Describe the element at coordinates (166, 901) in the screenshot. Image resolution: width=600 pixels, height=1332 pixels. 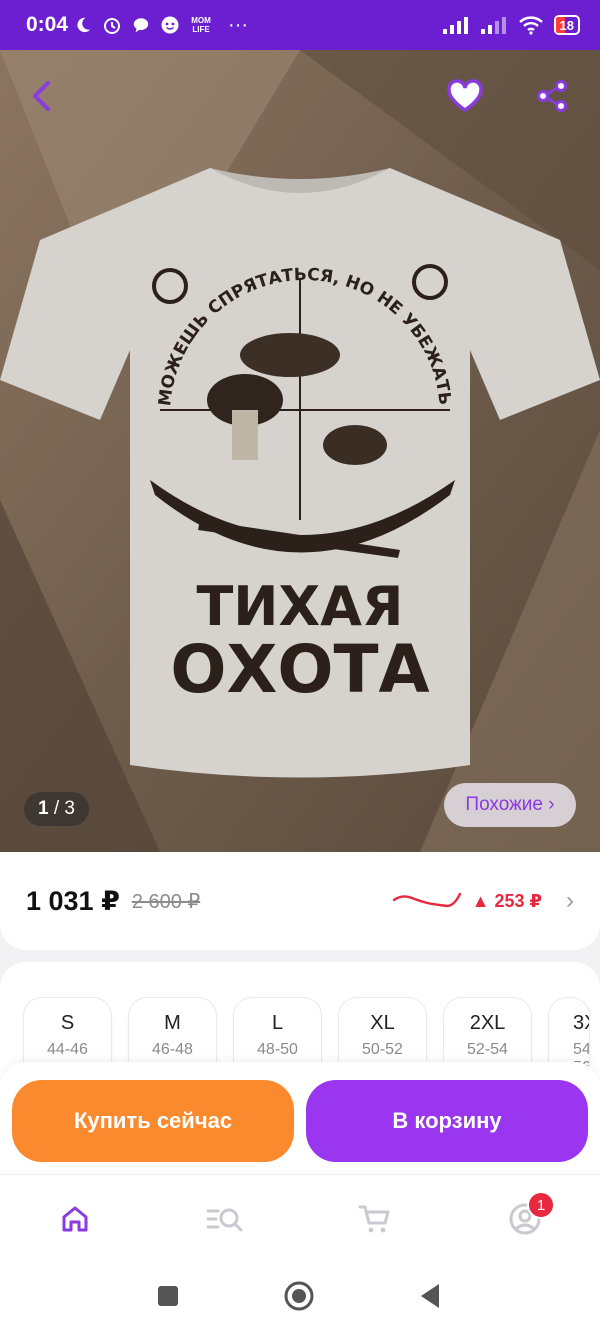
I see `price-old: 2 600 ₽` at that location.